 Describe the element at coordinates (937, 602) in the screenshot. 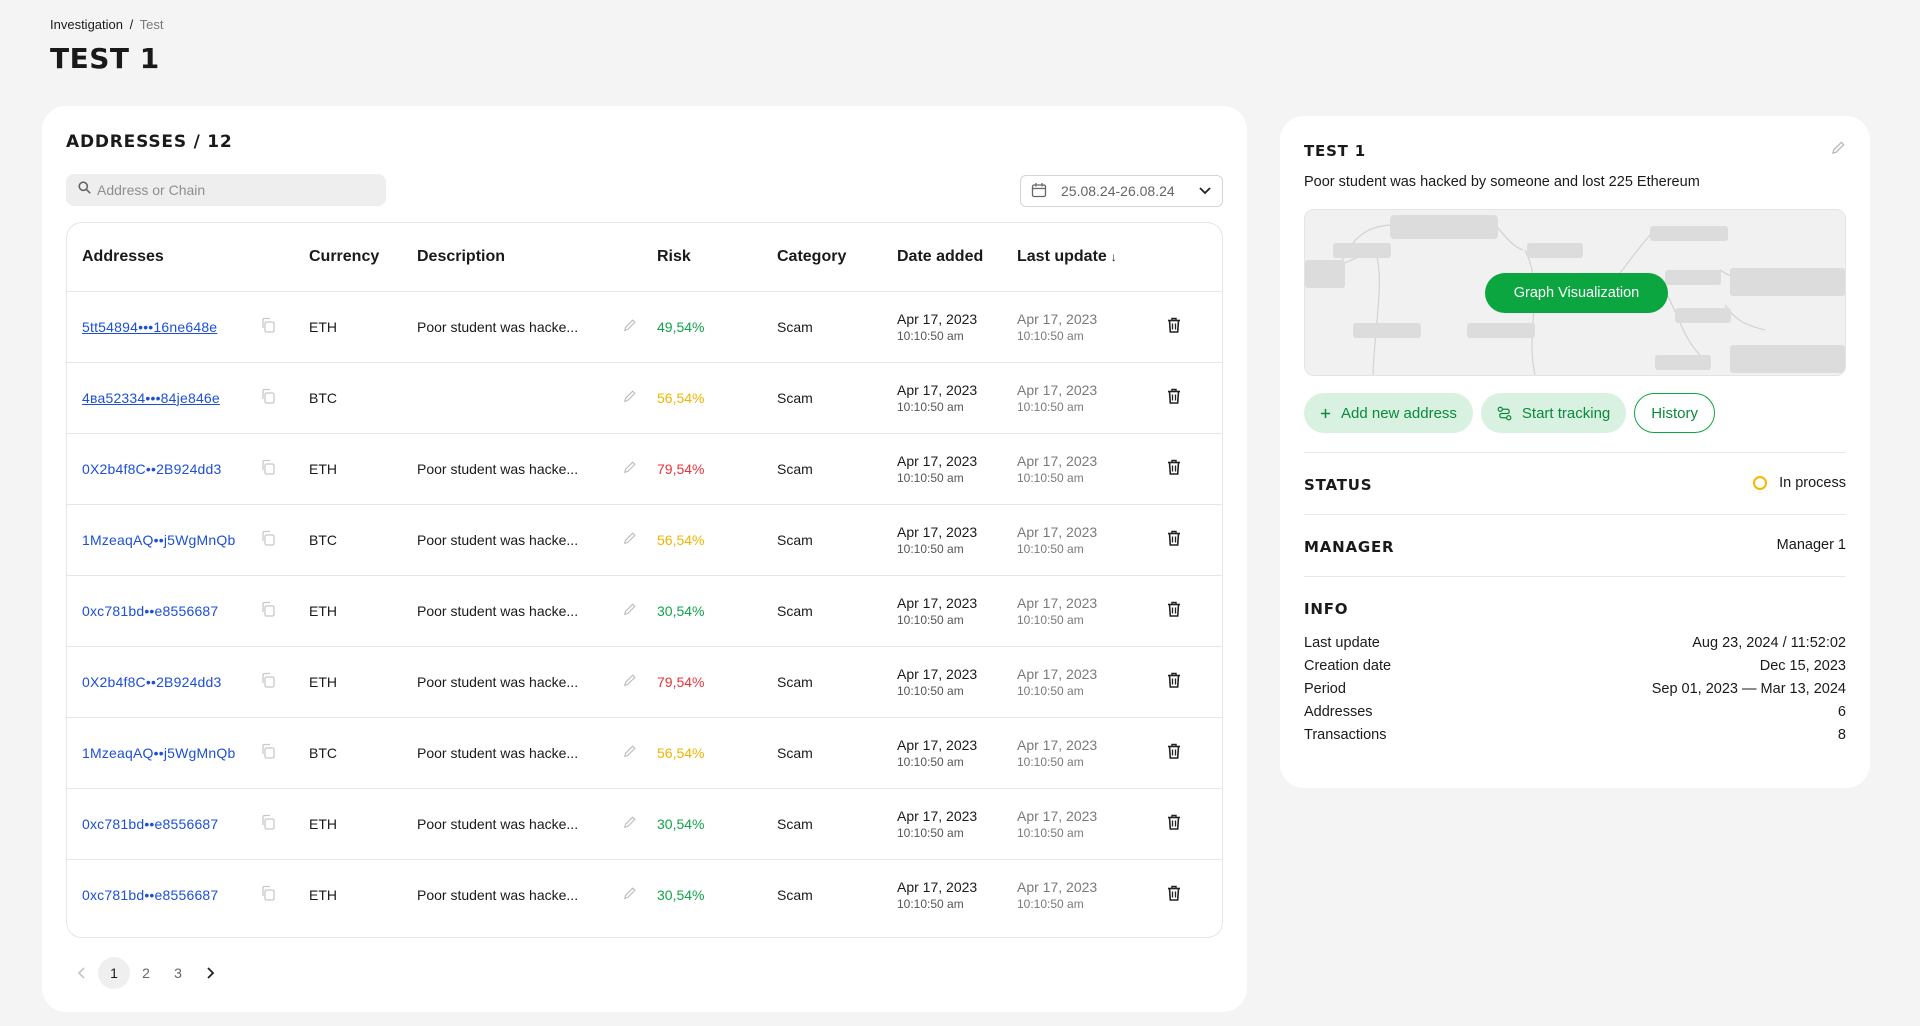

I see `date-added-date: Apr 17, 2023` at that location.